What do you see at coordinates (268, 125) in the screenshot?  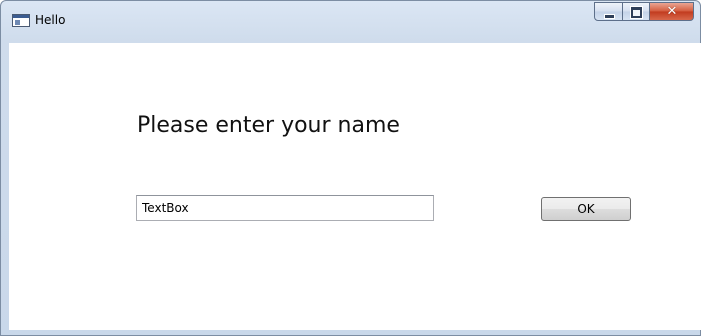 I see `prompt-label: Please enter your name` at bounding box center [268, 125].